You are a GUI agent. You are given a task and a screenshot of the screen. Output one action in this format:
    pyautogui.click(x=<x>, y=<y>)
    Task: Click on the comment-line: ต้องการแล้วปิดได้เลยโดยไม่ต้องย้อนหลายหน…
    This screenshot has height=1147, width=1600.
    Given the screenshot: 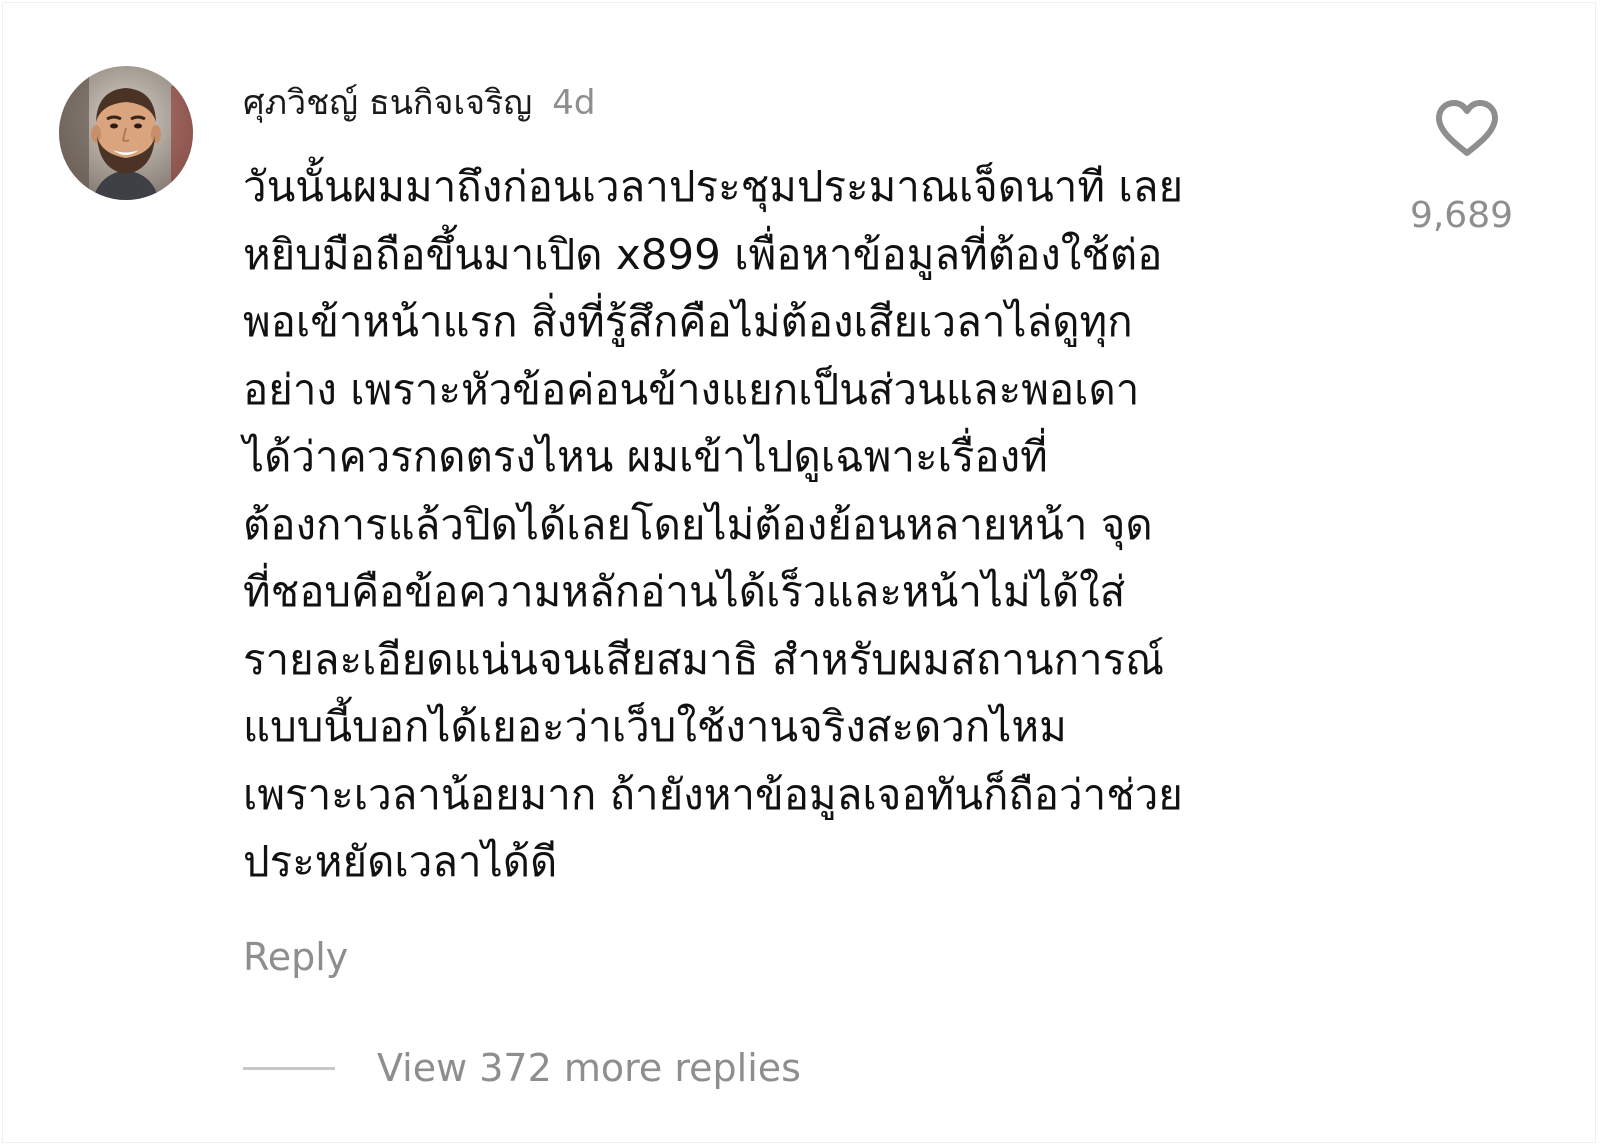 What is the action you would take?
    pyautogui.click(x=698, y=524)
    